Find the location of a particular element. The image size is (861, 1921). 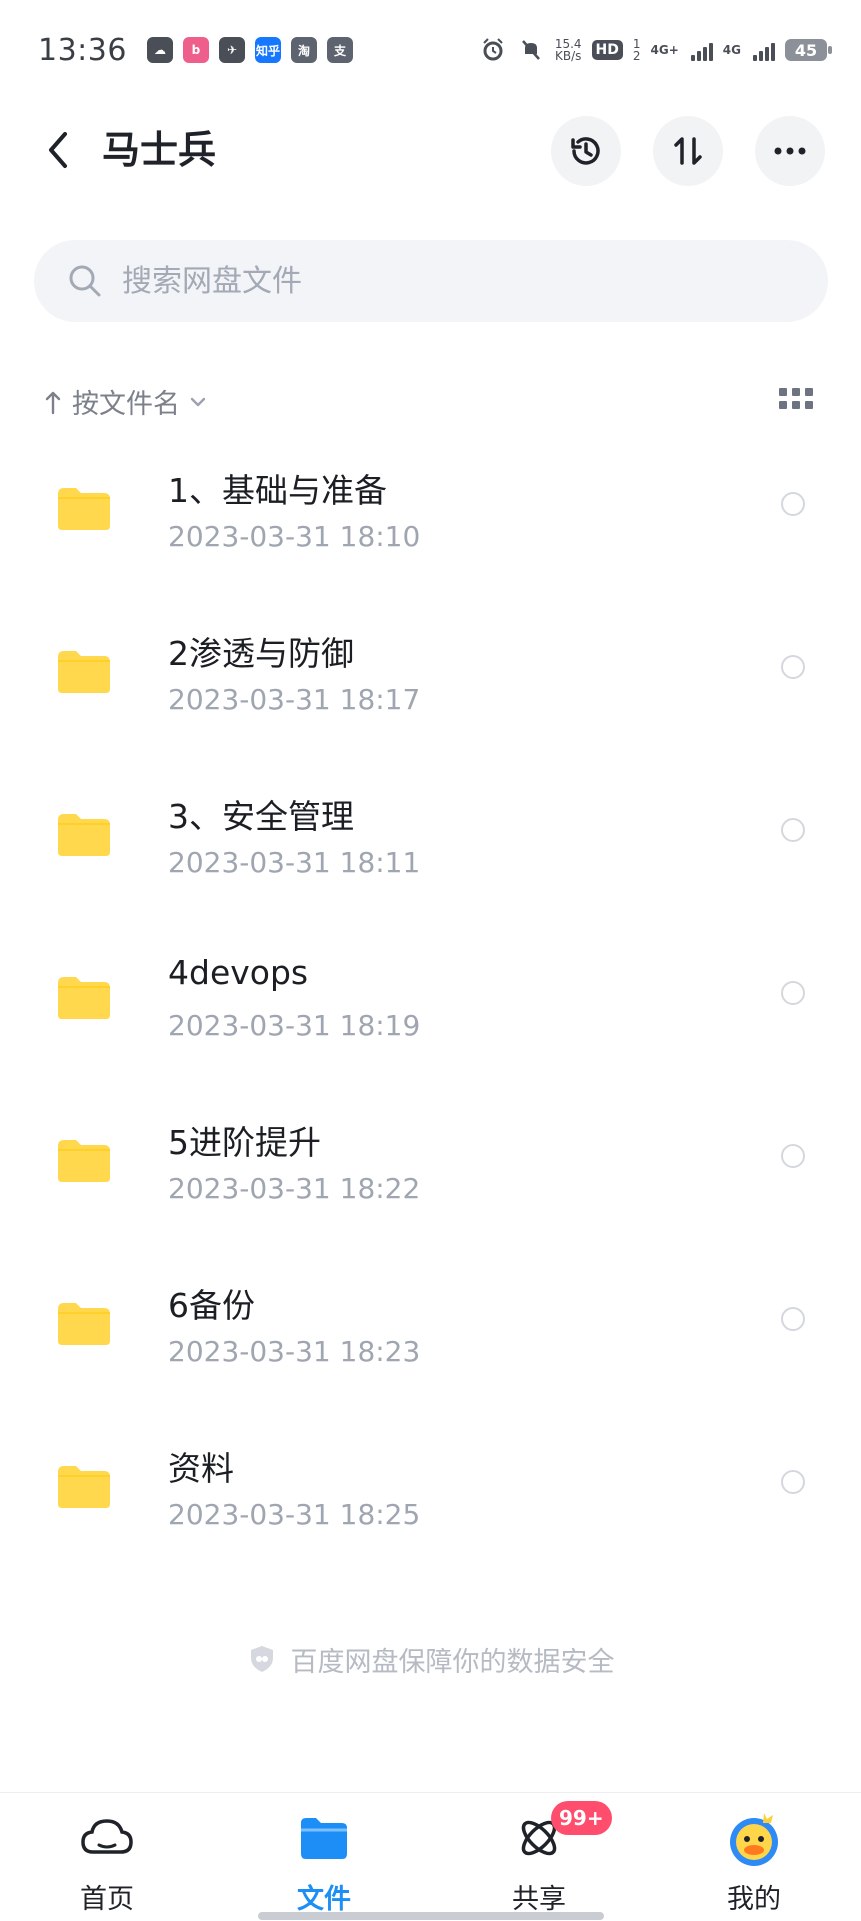

page-title: 马士兵 is located at coordinates (159, 150).